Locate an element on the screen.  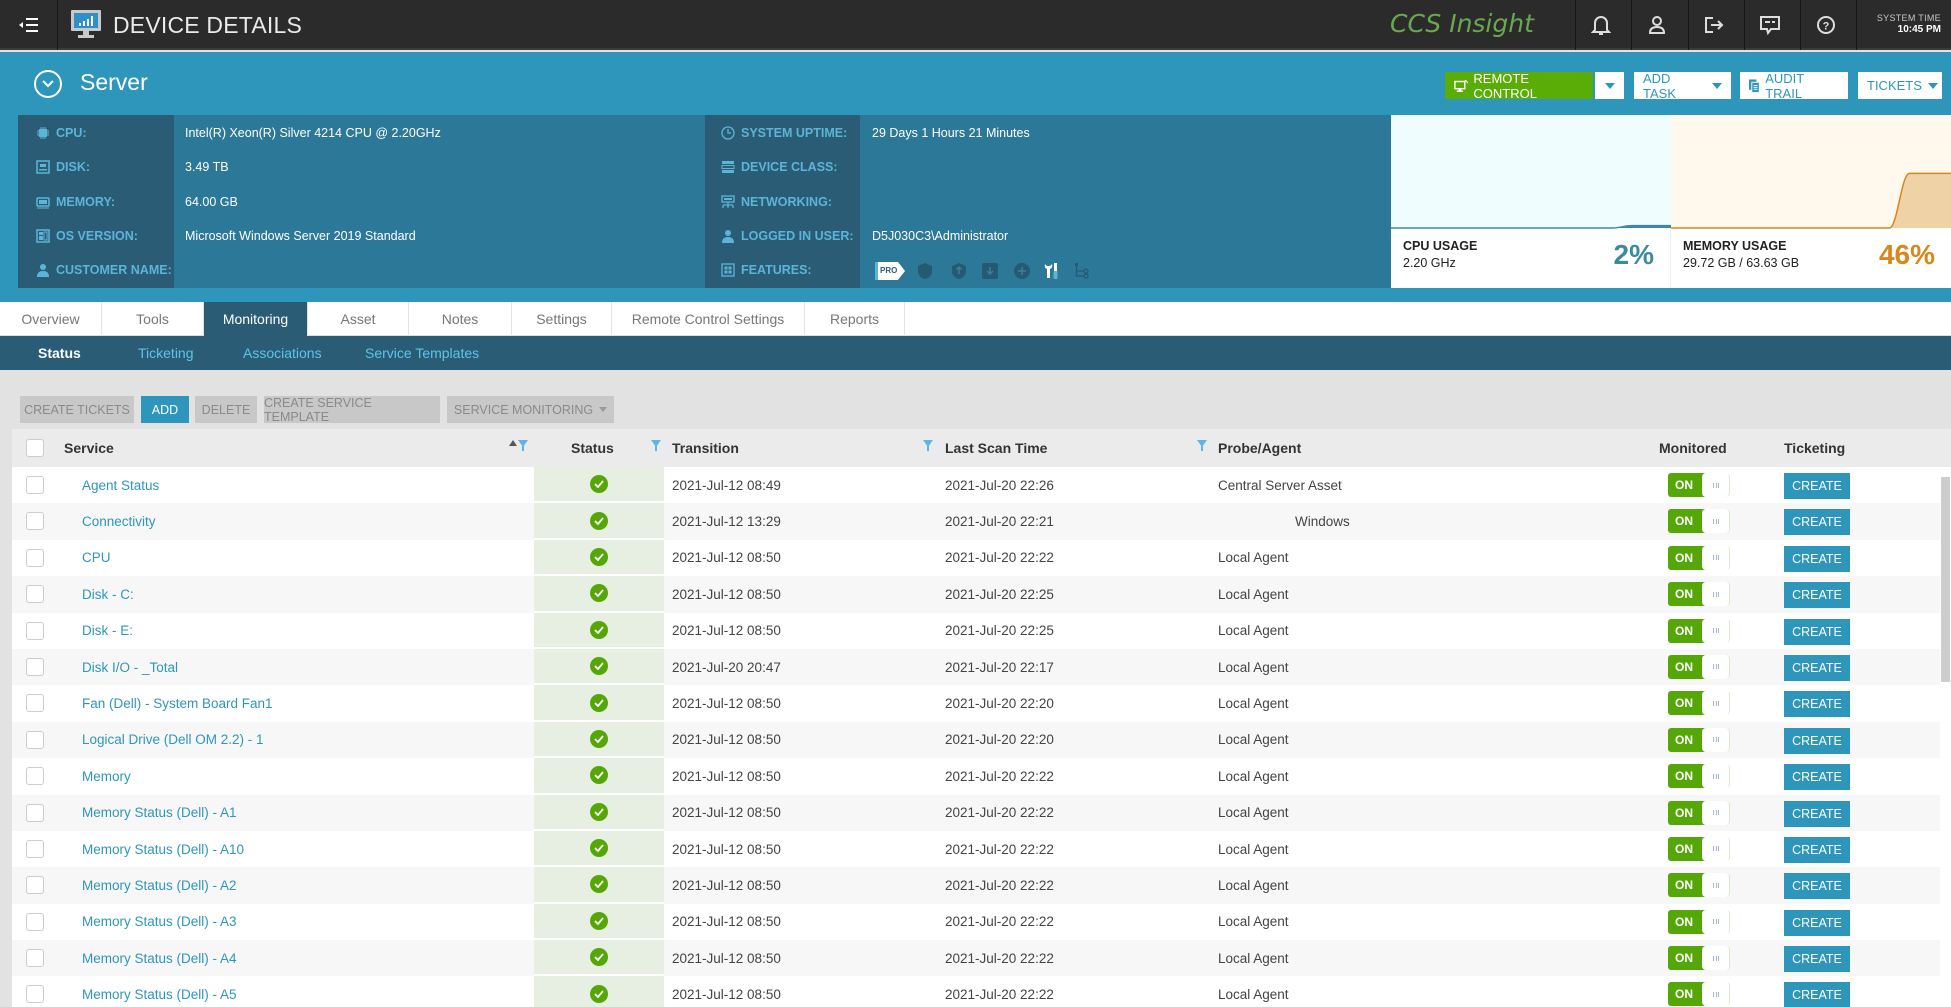
service-name-link: Agent Status is located at coordinates (120, 485).